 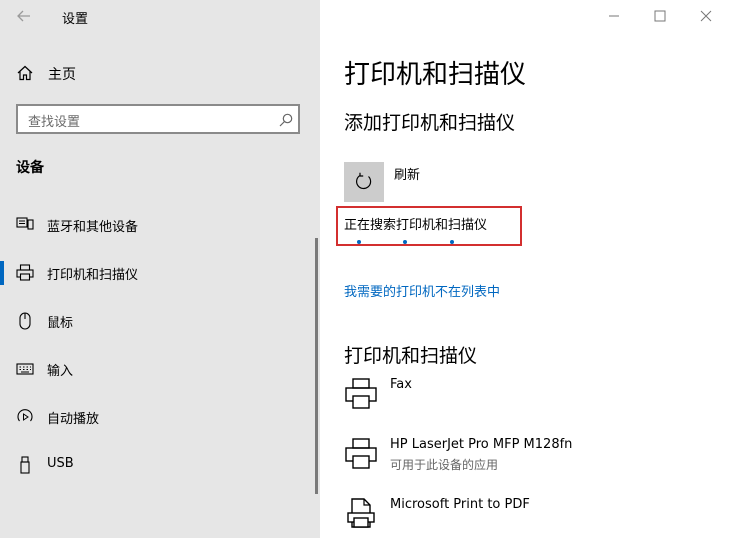 I want to click on active-indicator, so click(x=2, y=273).